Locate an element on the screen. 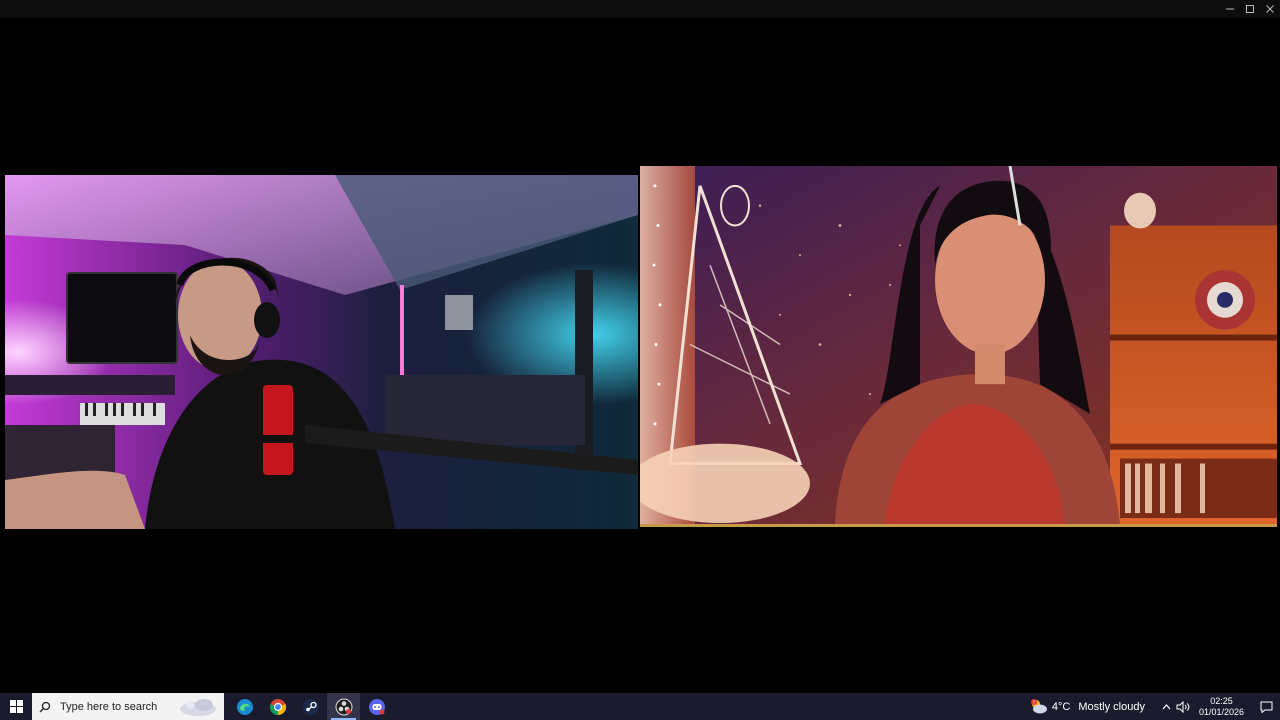  edge-icon is located at coordinates (244, 706).